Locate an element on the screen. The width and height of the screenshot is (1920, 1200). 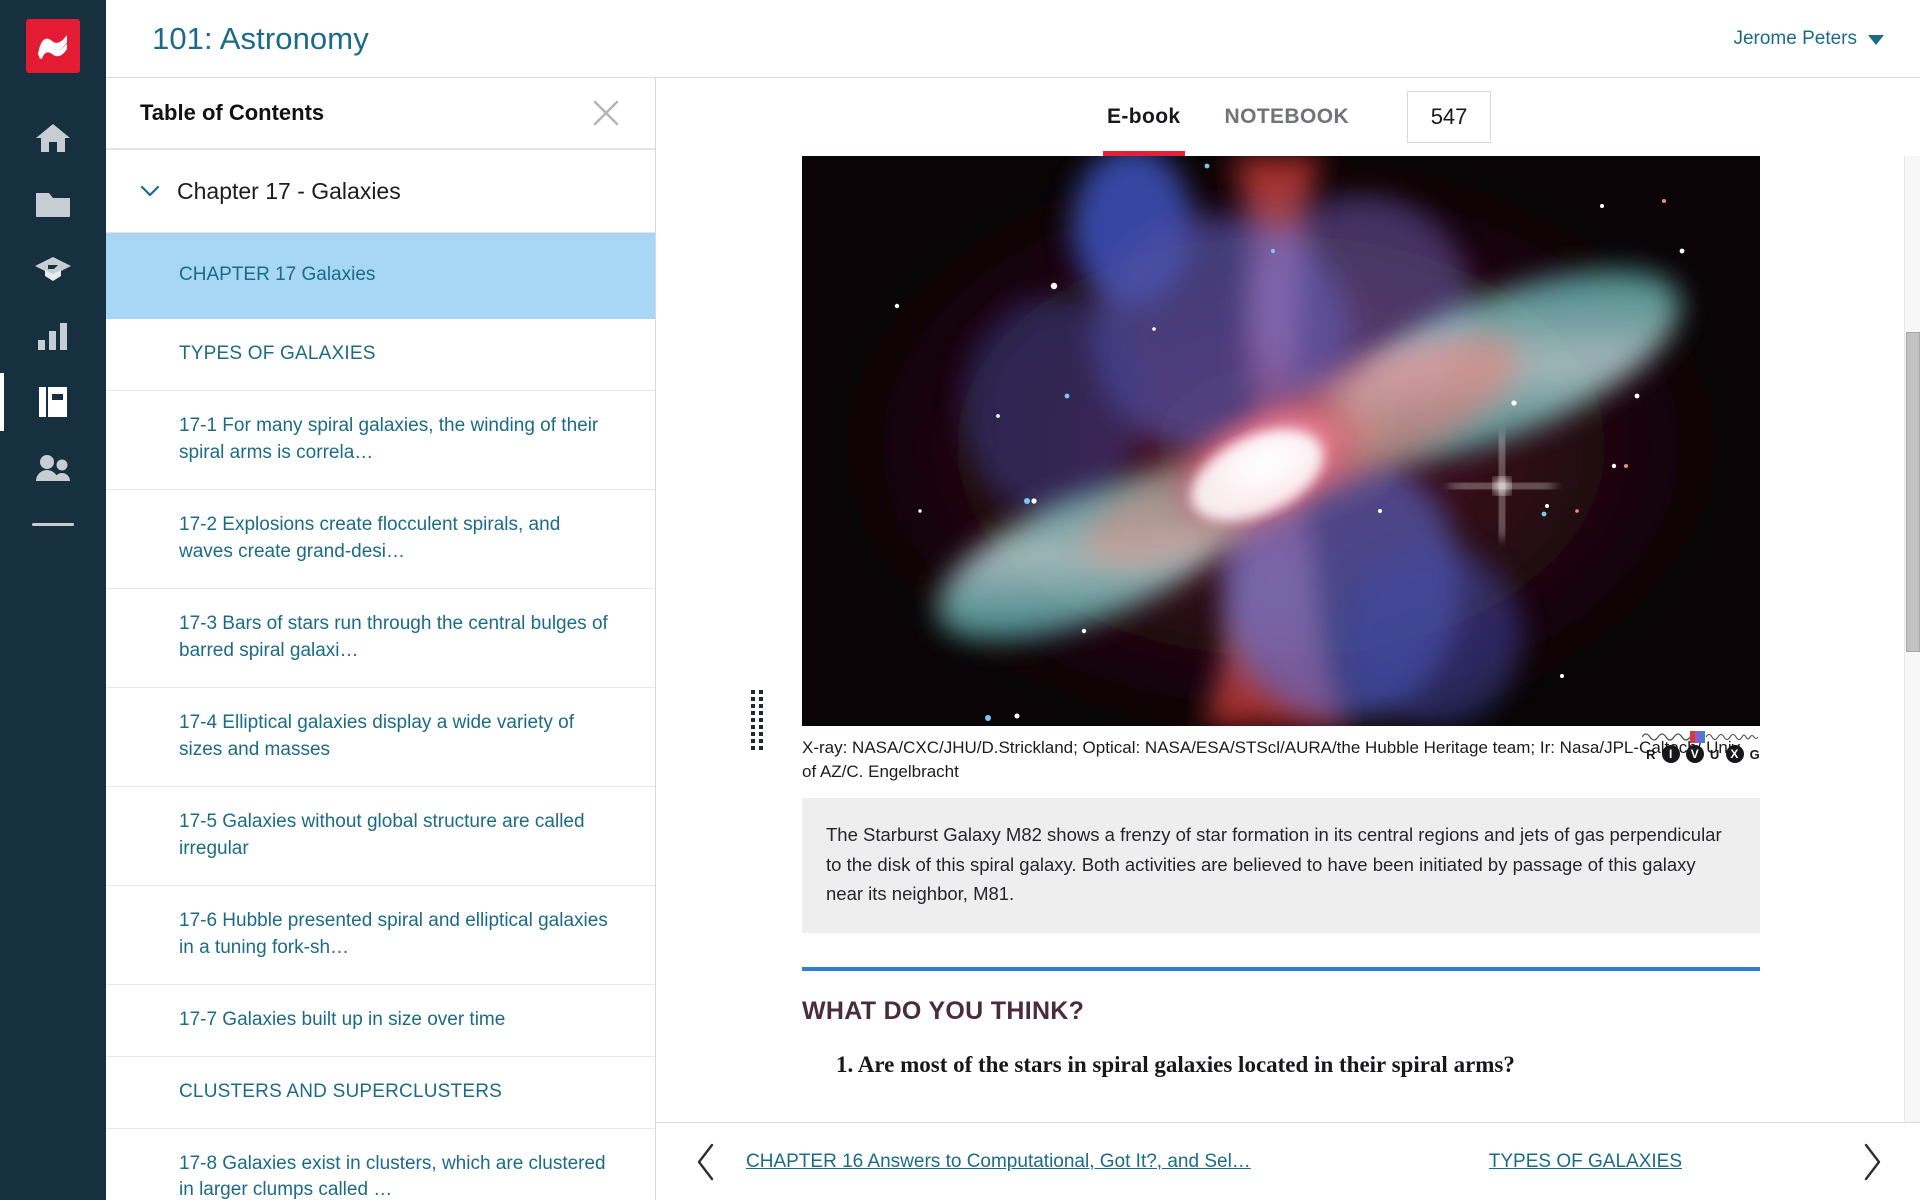
next-page-button is located at coordinates (1872, 1162).